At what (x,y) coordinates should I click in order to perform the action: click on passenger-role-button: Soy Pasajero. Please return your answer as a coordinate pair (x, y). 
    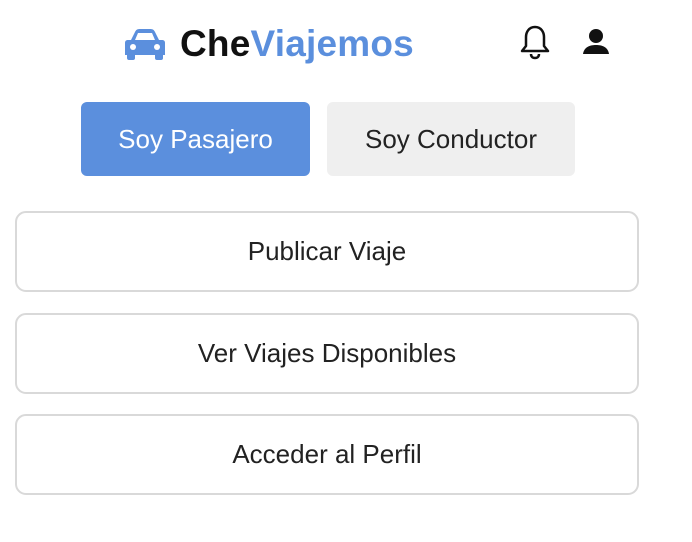
    Looking at the image, I should click on (195, 139).